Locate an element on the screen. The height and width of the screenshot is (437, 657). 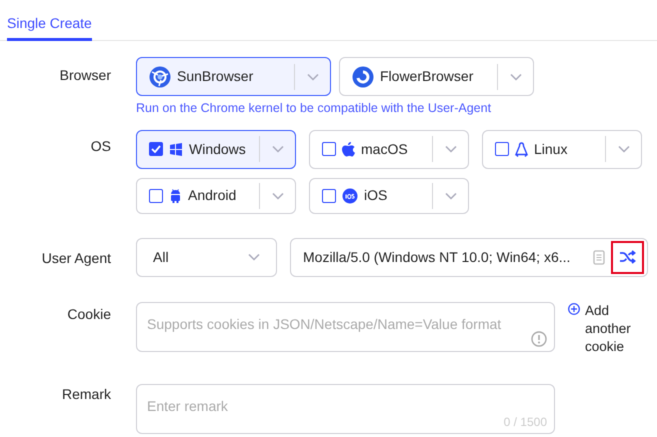
os-option: Linux is located at coordinates (562, 149).